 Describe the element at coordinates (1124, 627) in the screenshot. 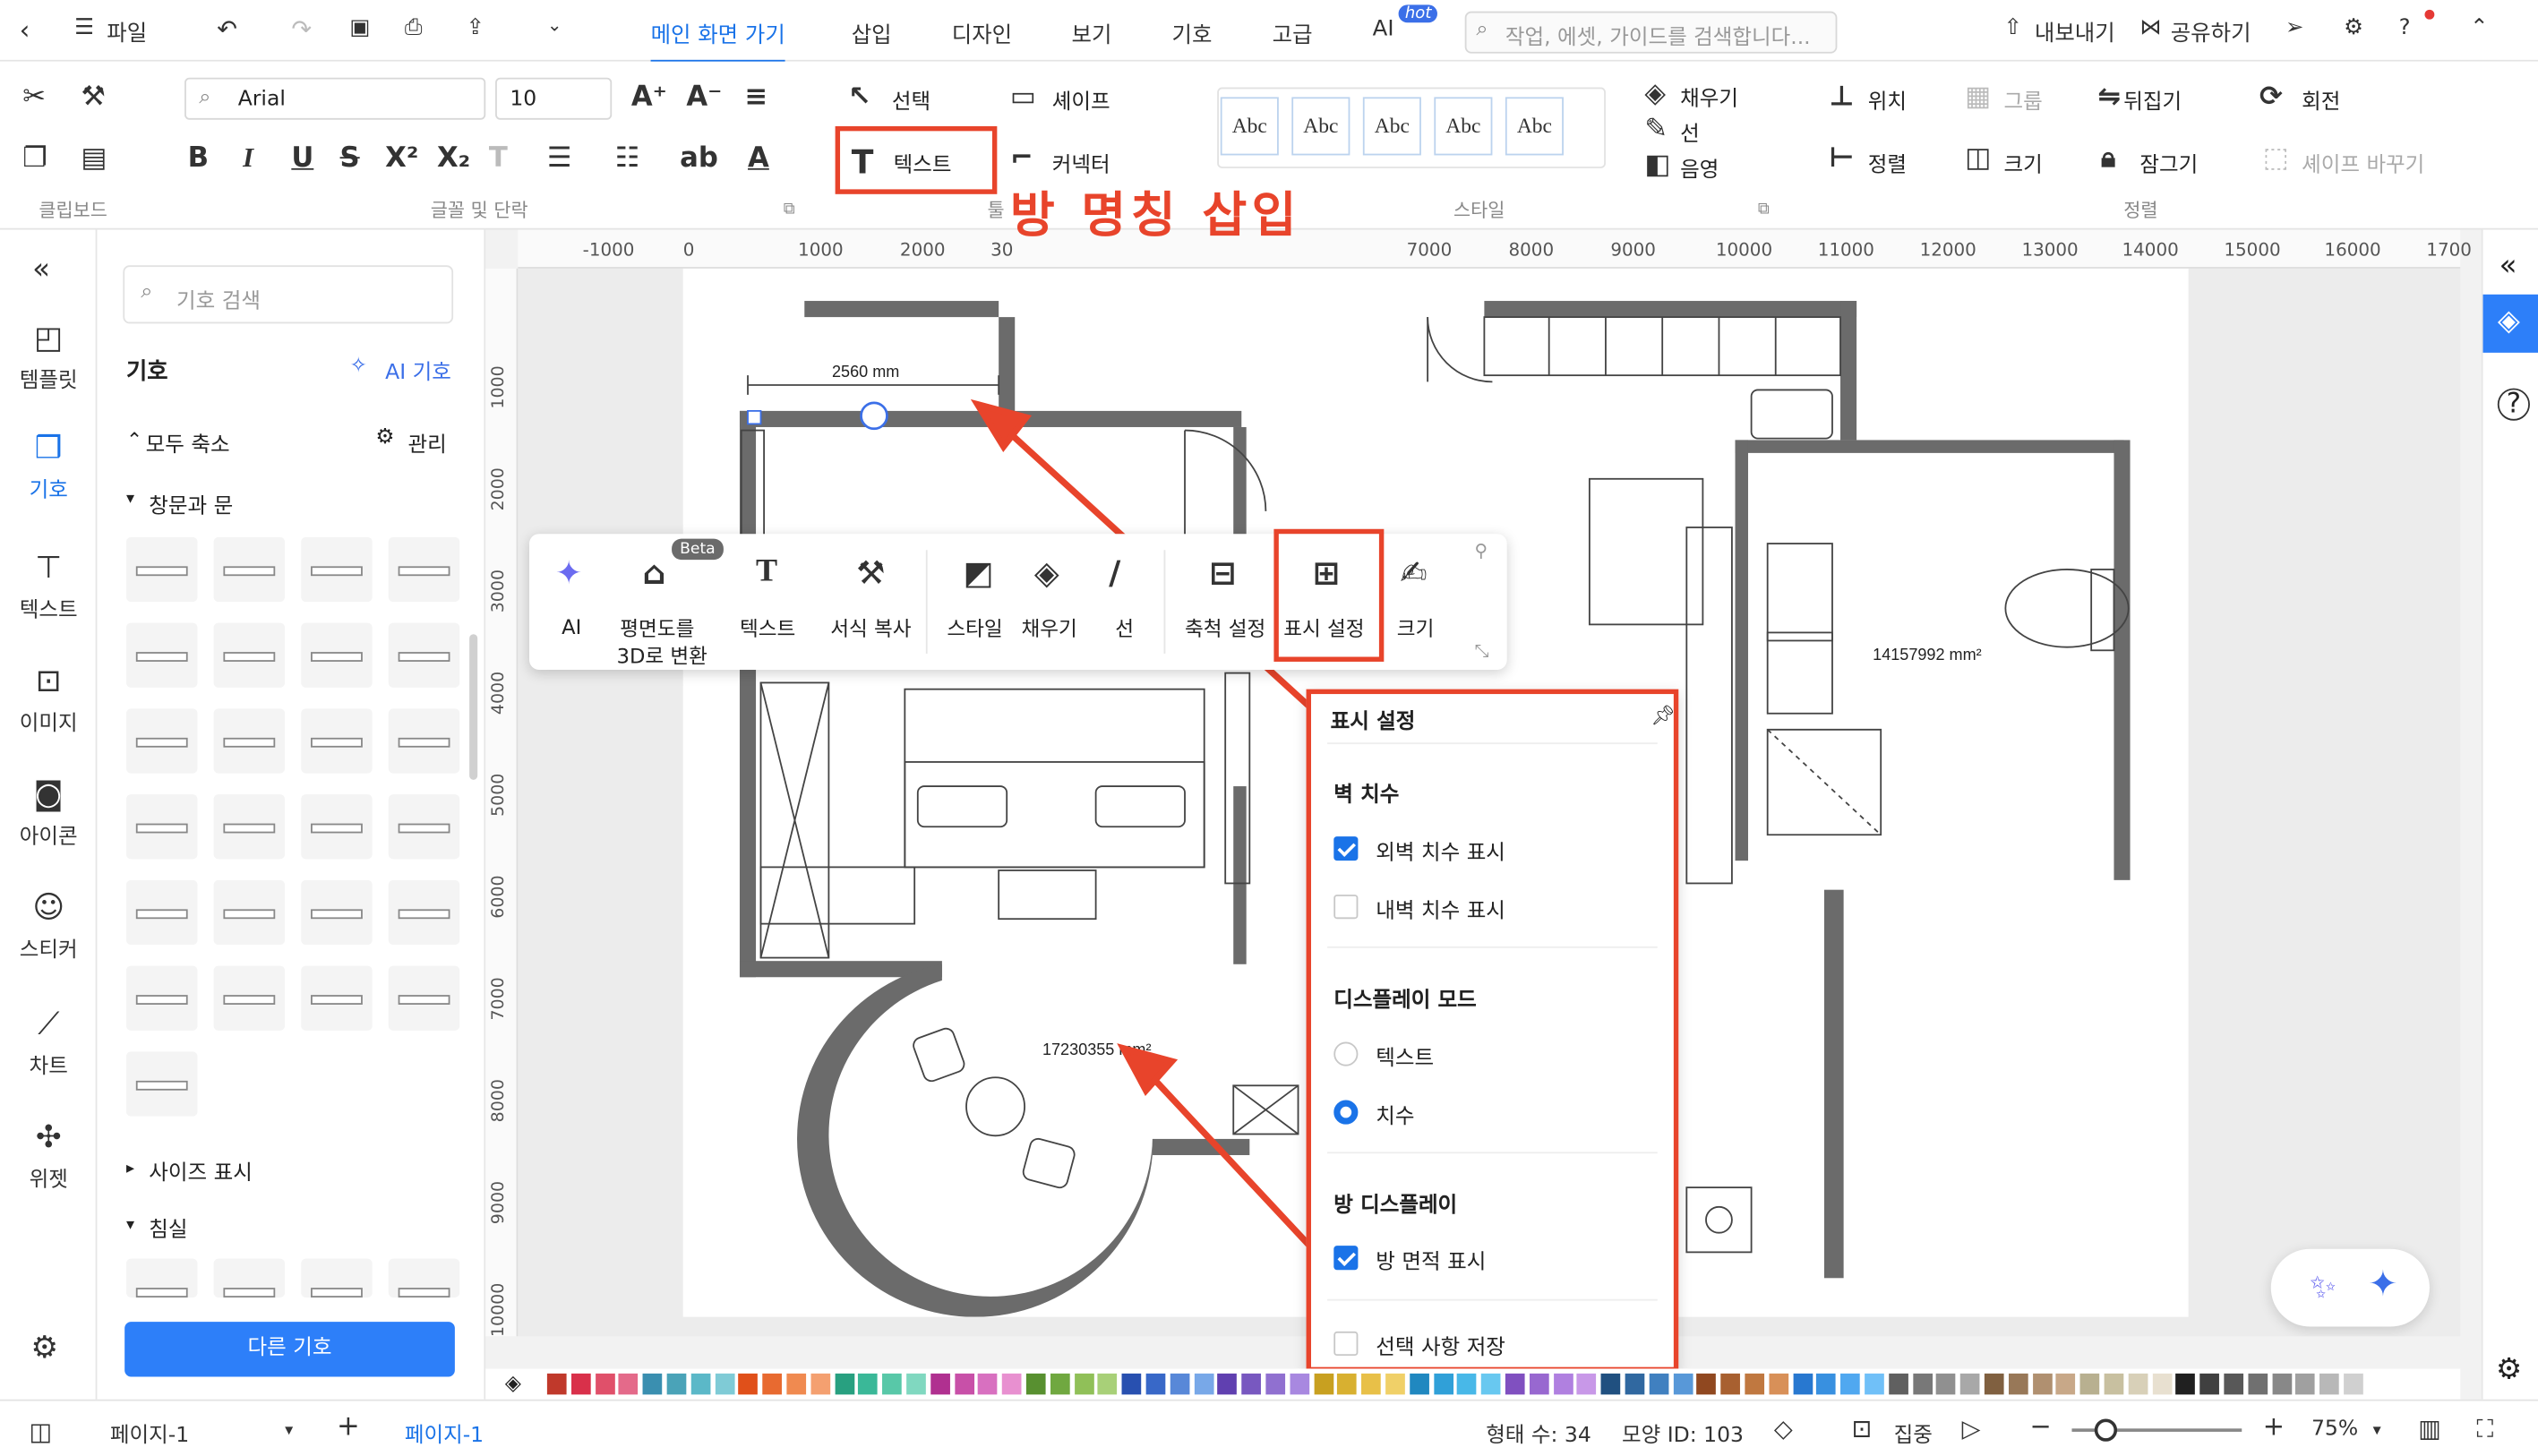

I see `ft-line: 선` at that location.